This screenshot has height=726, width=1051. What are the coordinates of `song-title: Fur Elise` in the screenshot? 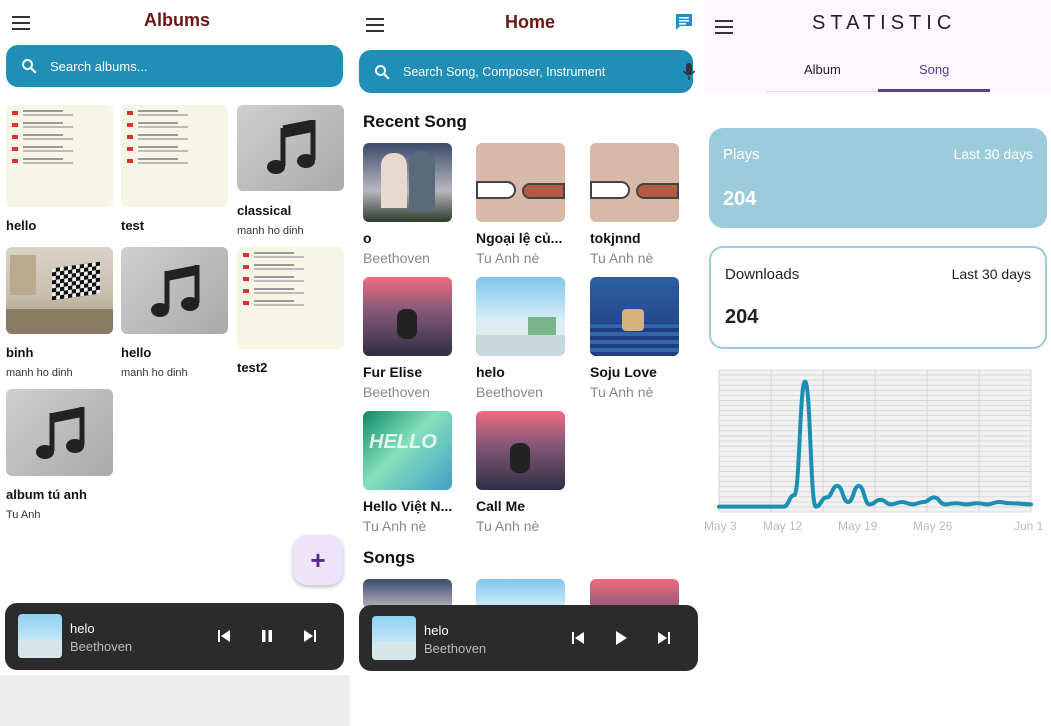 It's located at (392, 372).